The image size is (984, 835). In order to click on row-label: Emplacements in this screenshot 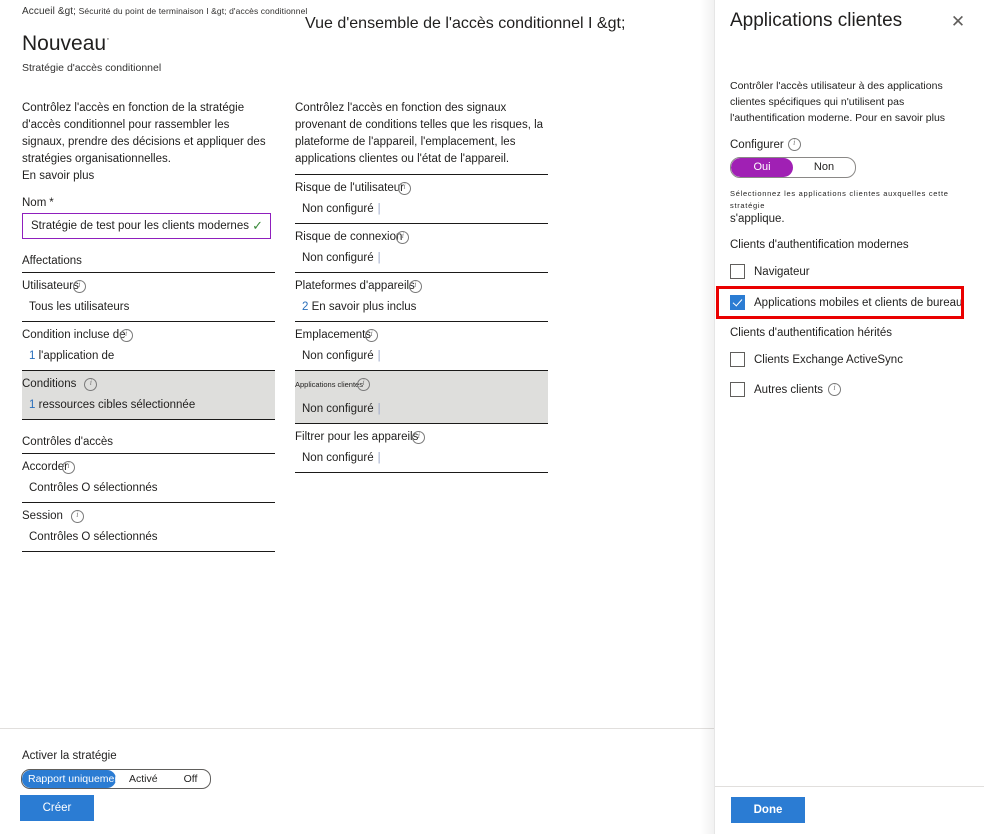, I will do `click(421, 335)`.